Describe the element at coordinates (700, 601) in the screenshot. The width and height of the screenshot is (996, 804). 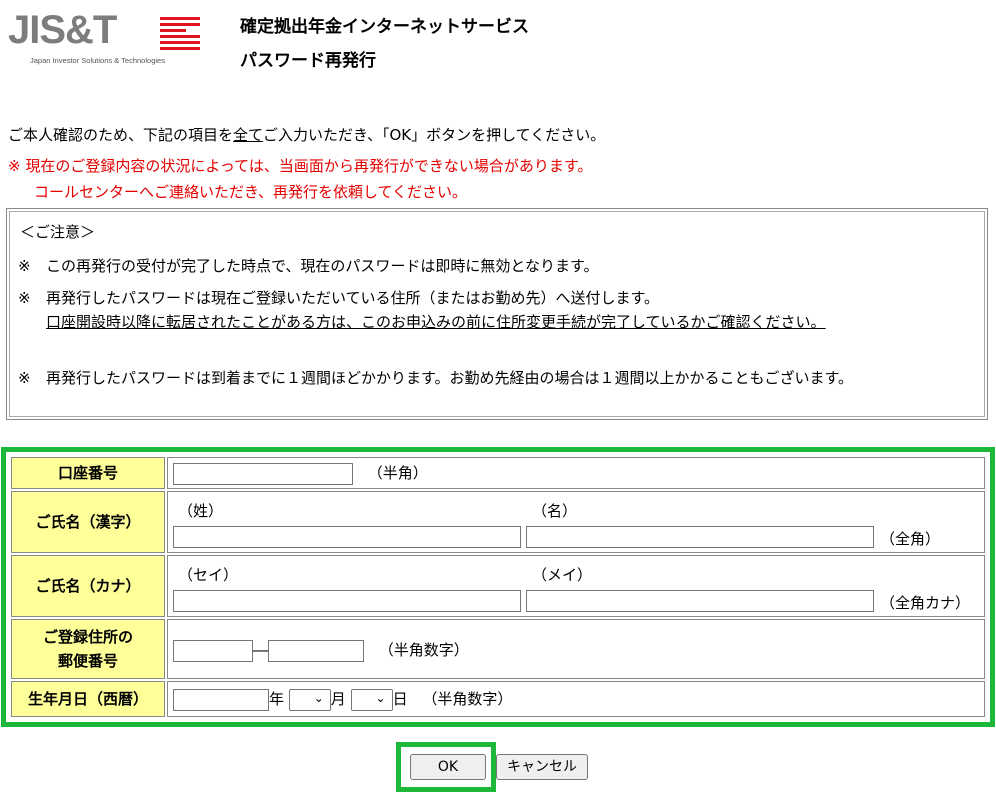
I see `name-kana-mei-input` at that location.